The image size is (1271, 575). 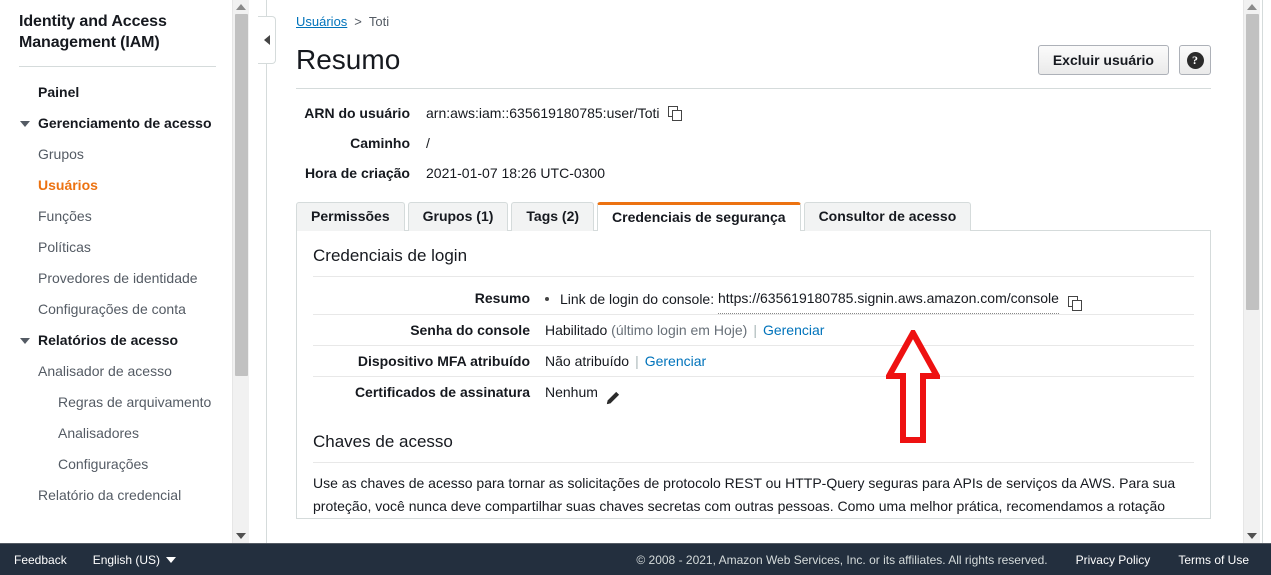 What do you see at coordinates (135, 402) in the screenshot?
I see `sidebar-item-label: Regras de arquivamento` at bounding box center [135, 402].